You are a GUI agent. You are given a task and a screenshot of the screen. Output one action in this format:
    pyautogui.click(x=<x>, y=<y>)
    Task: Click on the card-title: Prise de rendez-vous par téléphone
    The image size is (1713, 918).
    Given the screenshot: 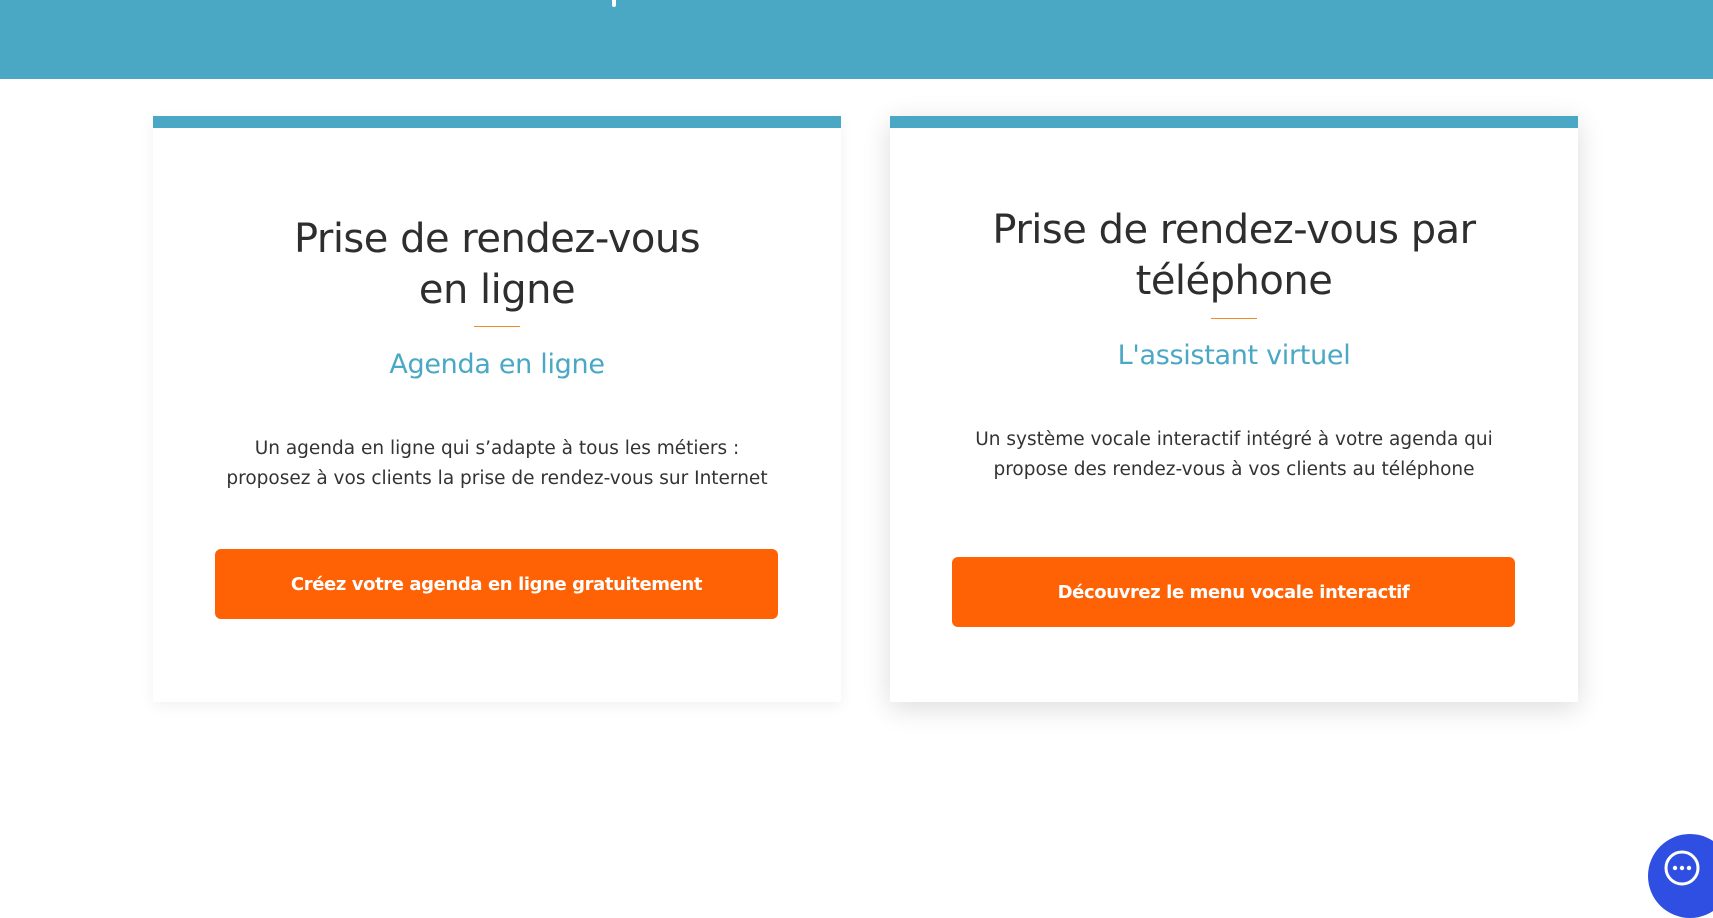 What is the action you would take?
    pyautogui.click(x=1234, y=256)
    